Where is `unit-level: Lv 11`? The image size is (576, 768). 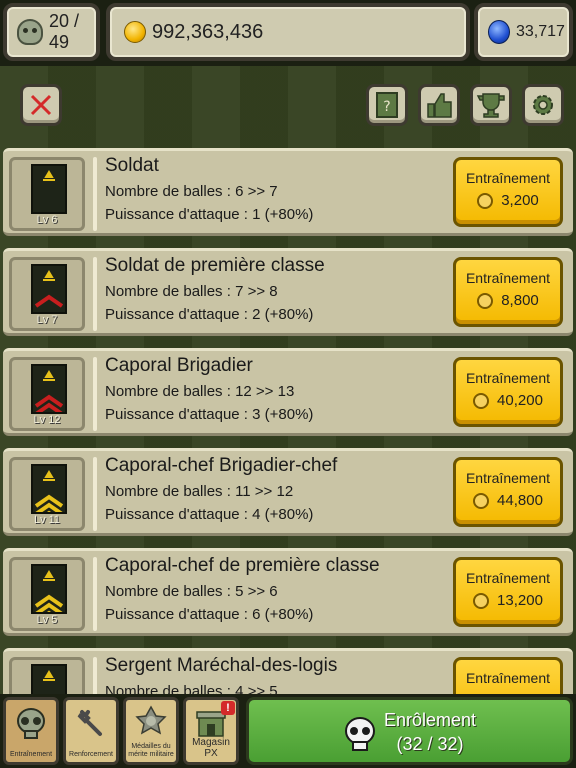
unit-level: Lv 11 is located at coordinates (47, 520).